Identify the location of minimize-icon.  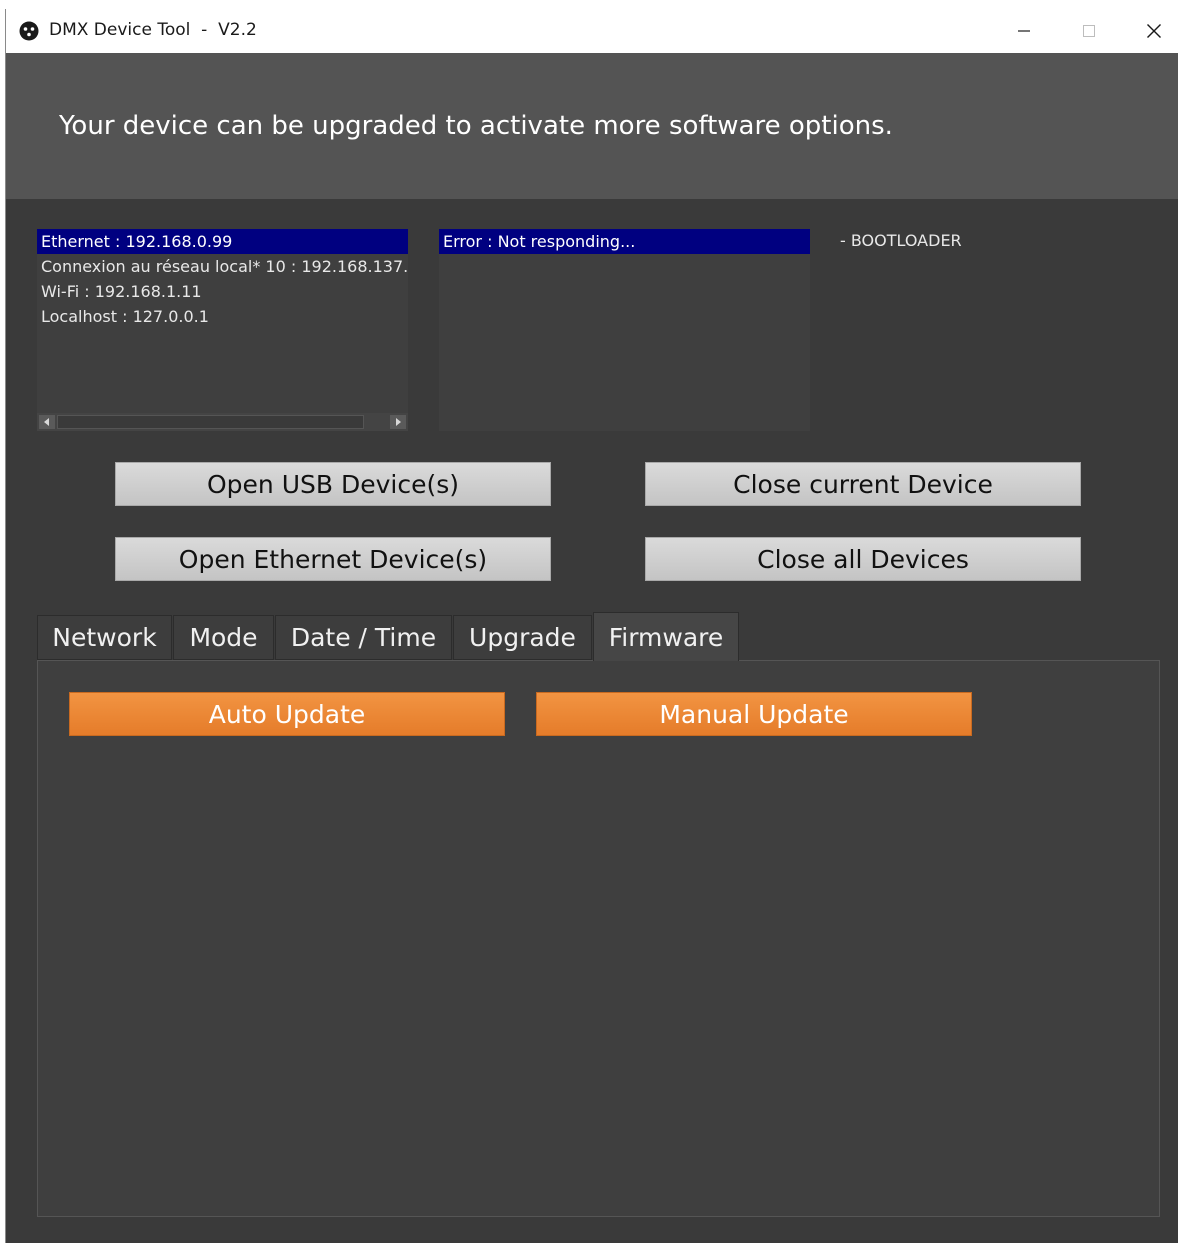
(1024, 31).